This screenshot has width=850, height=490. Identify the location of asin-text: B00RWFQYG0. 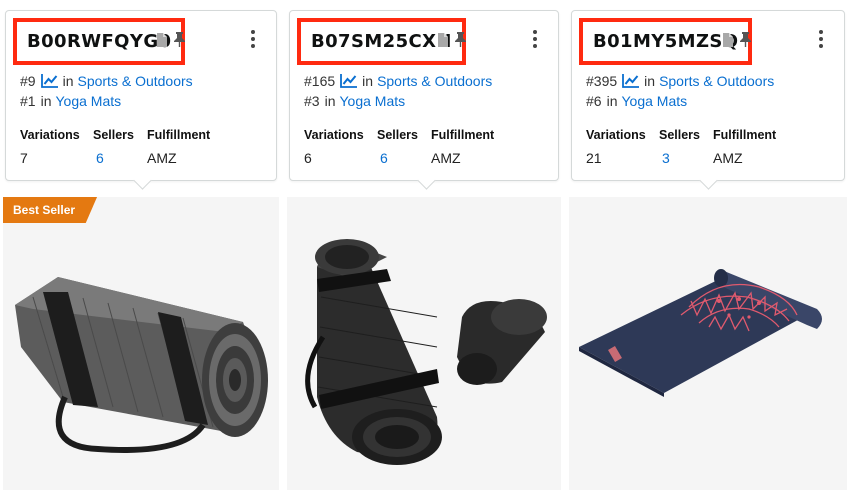
(99, 41).